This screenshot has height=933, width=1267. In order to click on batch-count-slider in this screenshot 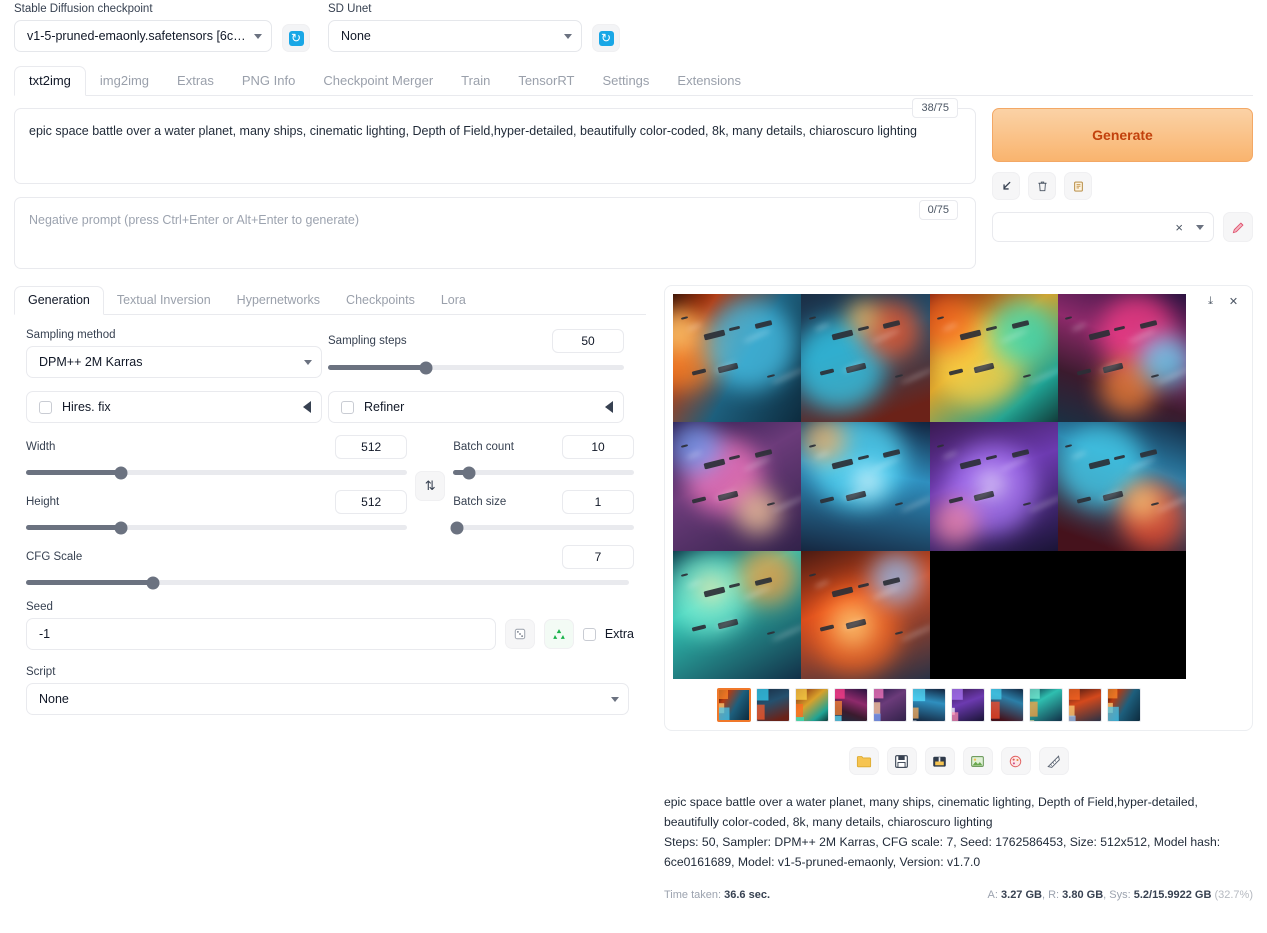, I will do `click(543, 472)`.